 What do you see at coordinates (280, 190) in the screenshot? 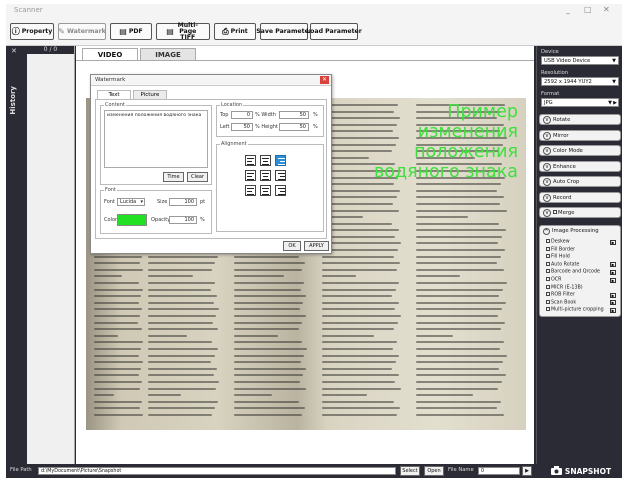
I see `align-bottom-right-icon` at bounding box center [280, 190].